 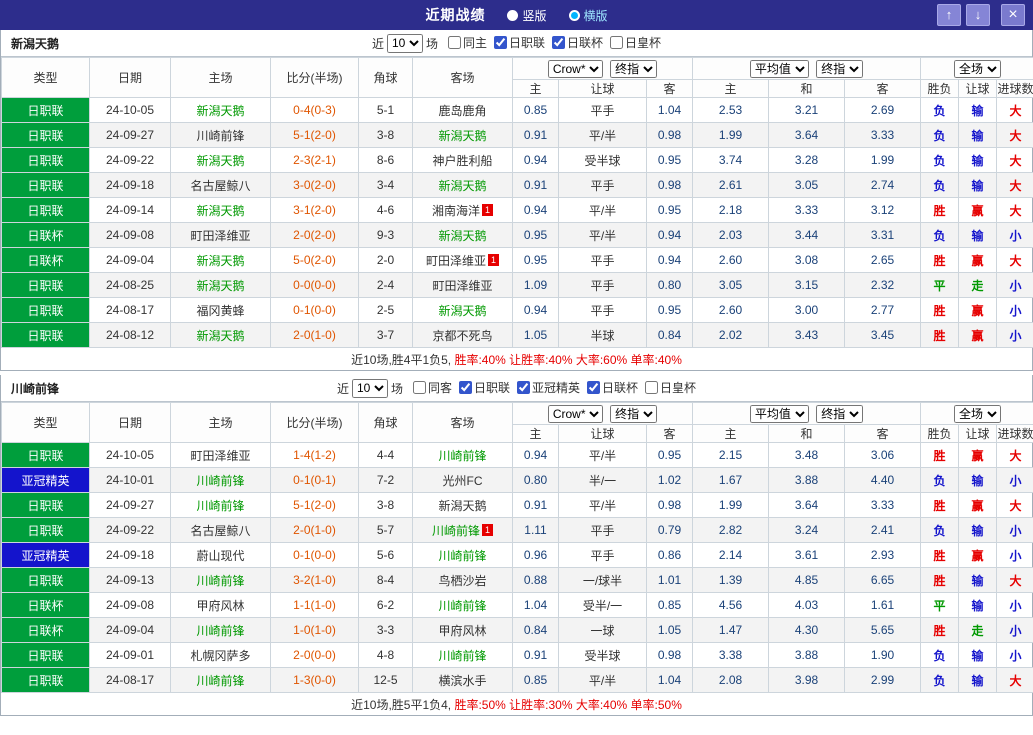 What do you see at coordinates (220, 606) in the screenshot?
I see `home-team-link: 甲府风林` at bounding box center [220, 606].